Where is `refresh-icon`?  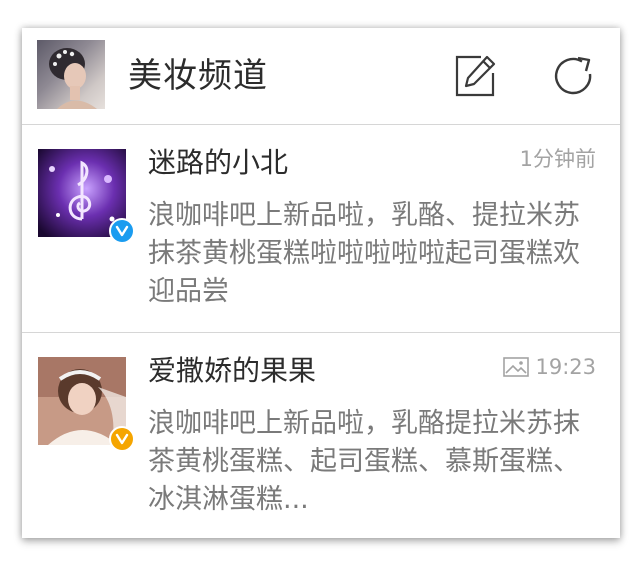 refresh-icon is located at coordinates (573, 75).